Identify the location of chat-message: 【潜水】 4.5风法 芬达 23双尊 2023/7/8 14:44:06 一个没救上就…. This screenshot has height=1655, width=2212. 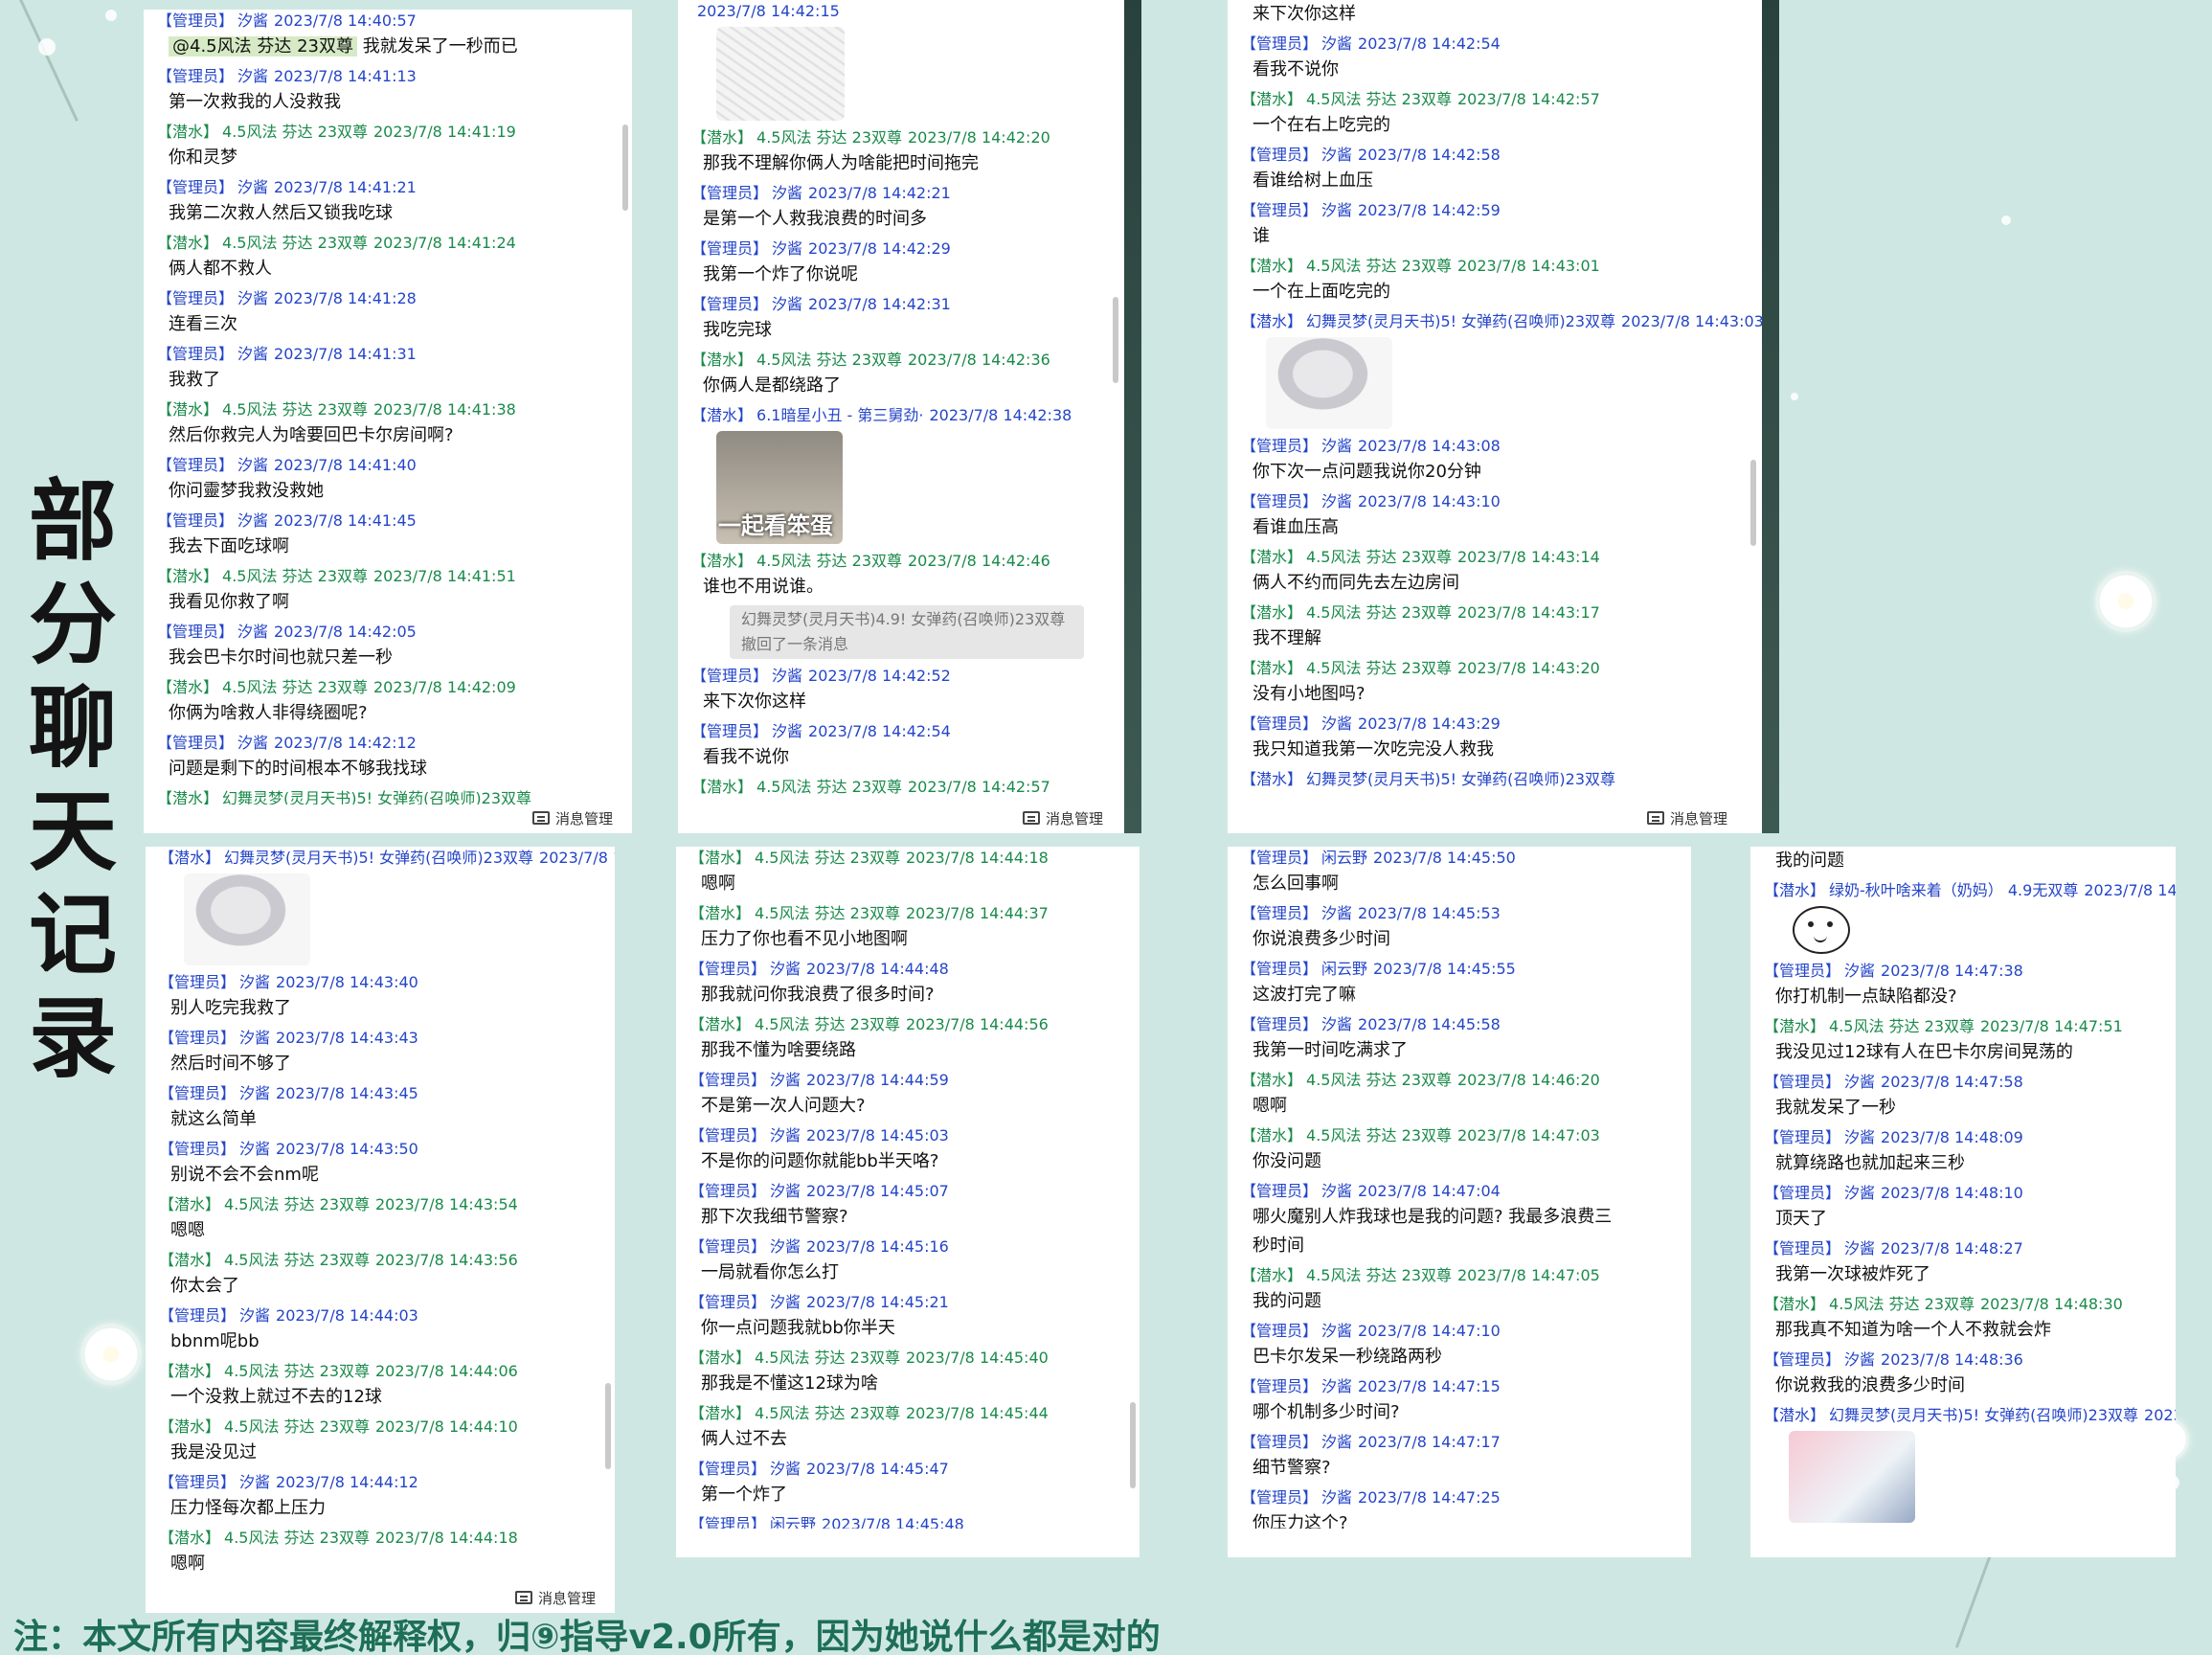
(387, 1386).